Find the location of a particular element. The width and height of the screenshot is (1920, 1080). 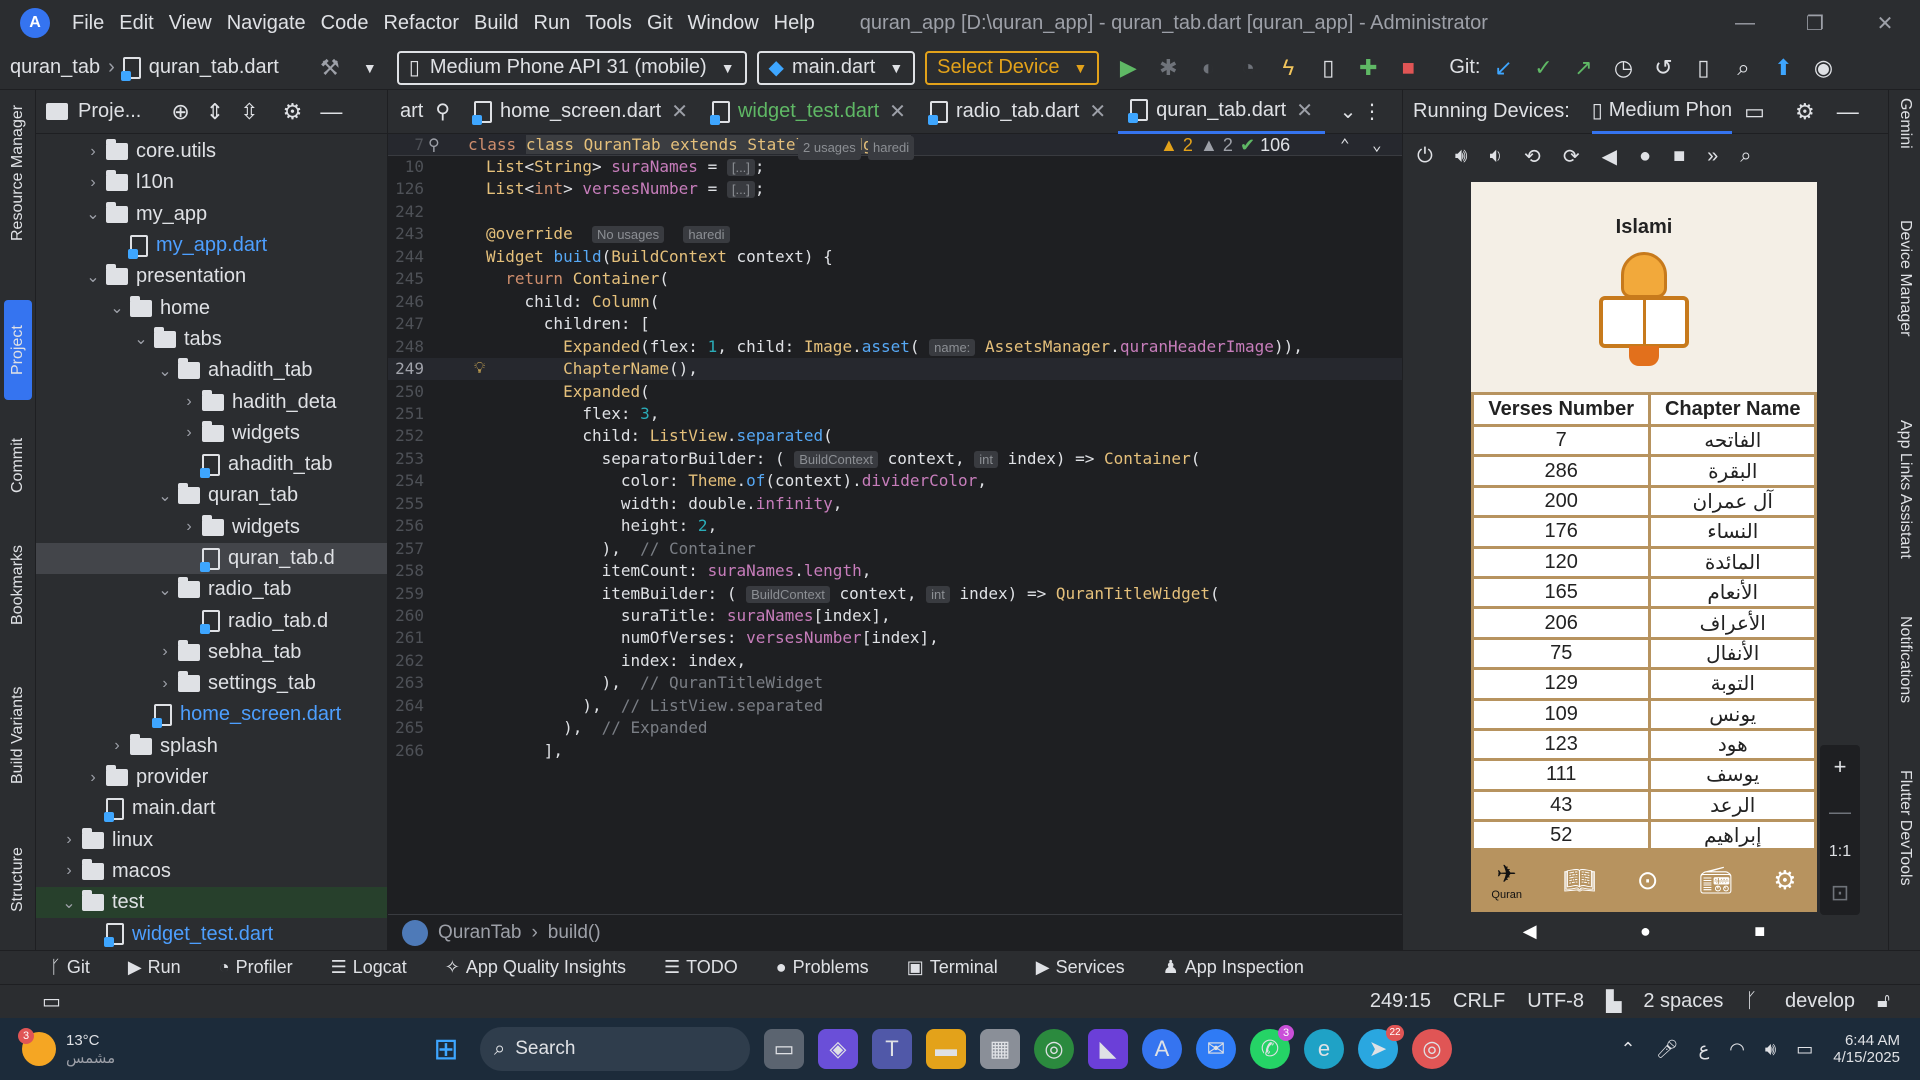

structure-tab: Structure is located at coordinates (18, 880).